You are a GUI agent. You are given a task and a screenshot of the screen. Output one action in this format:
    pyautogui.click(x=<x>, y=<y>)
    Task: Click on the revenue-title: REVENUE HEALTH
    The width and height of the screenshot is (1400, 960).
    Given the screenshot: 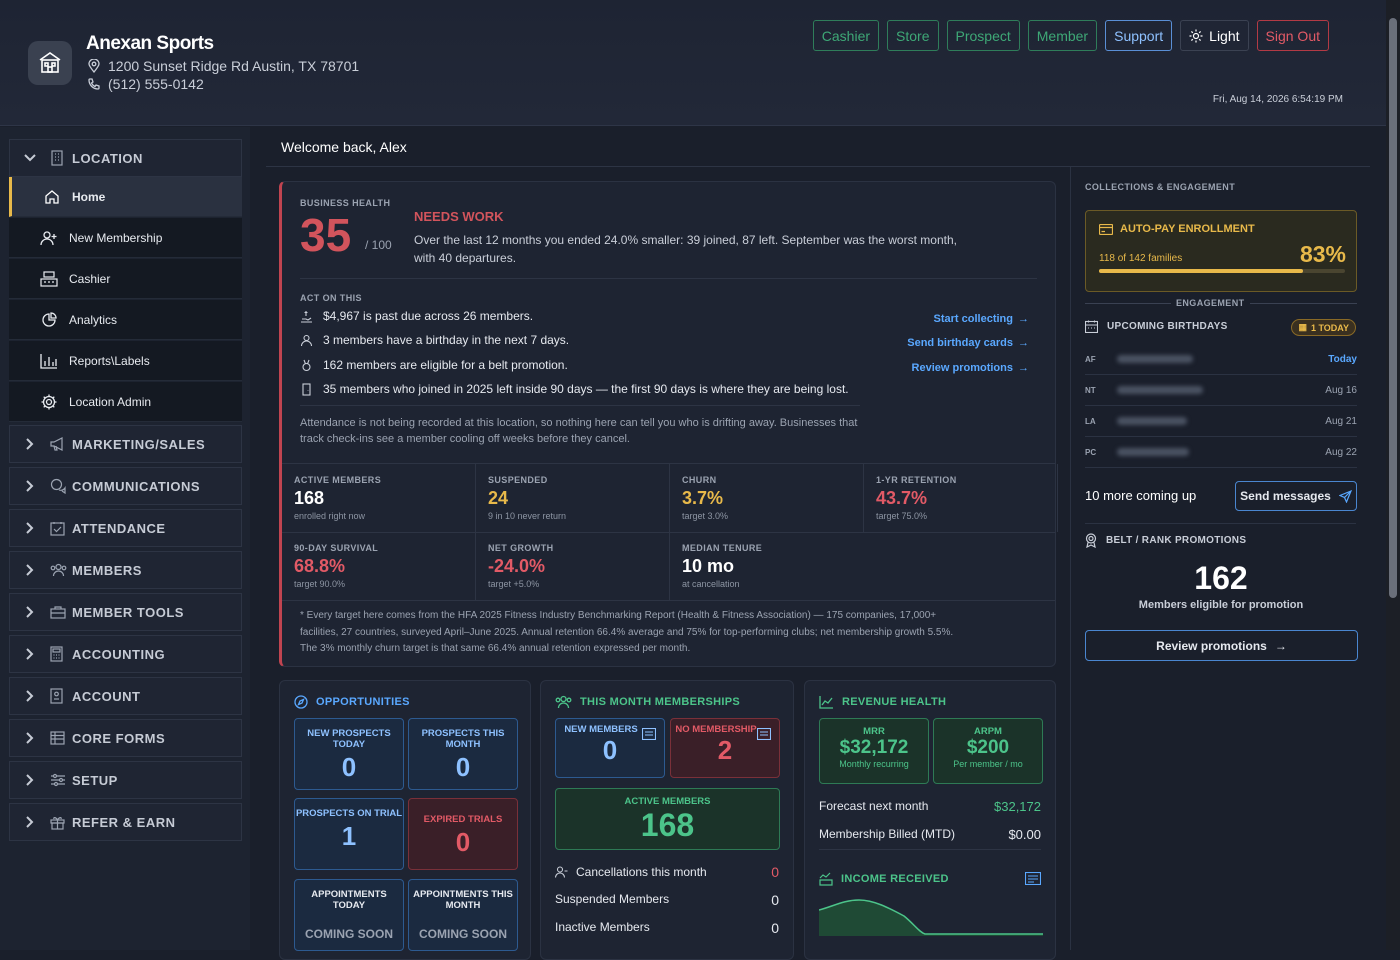 What is the action you would take?
    pyautogui.click(x=882, y=702)
    